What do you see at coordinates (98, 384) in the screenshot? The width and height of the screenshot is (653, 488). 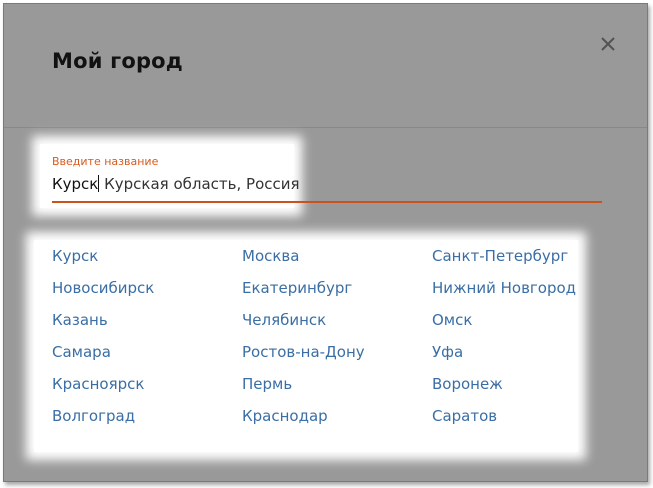 I see `city-link-krasnoyarsk: Красноярск` at bounding box center [98, 384].